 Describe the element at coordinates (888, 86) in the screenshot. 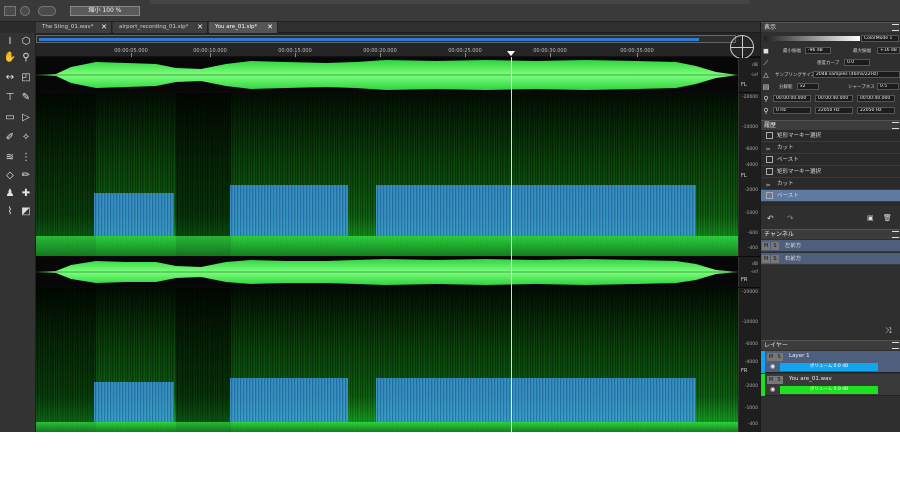

I see `sharpness-field: 0.5` at that location.